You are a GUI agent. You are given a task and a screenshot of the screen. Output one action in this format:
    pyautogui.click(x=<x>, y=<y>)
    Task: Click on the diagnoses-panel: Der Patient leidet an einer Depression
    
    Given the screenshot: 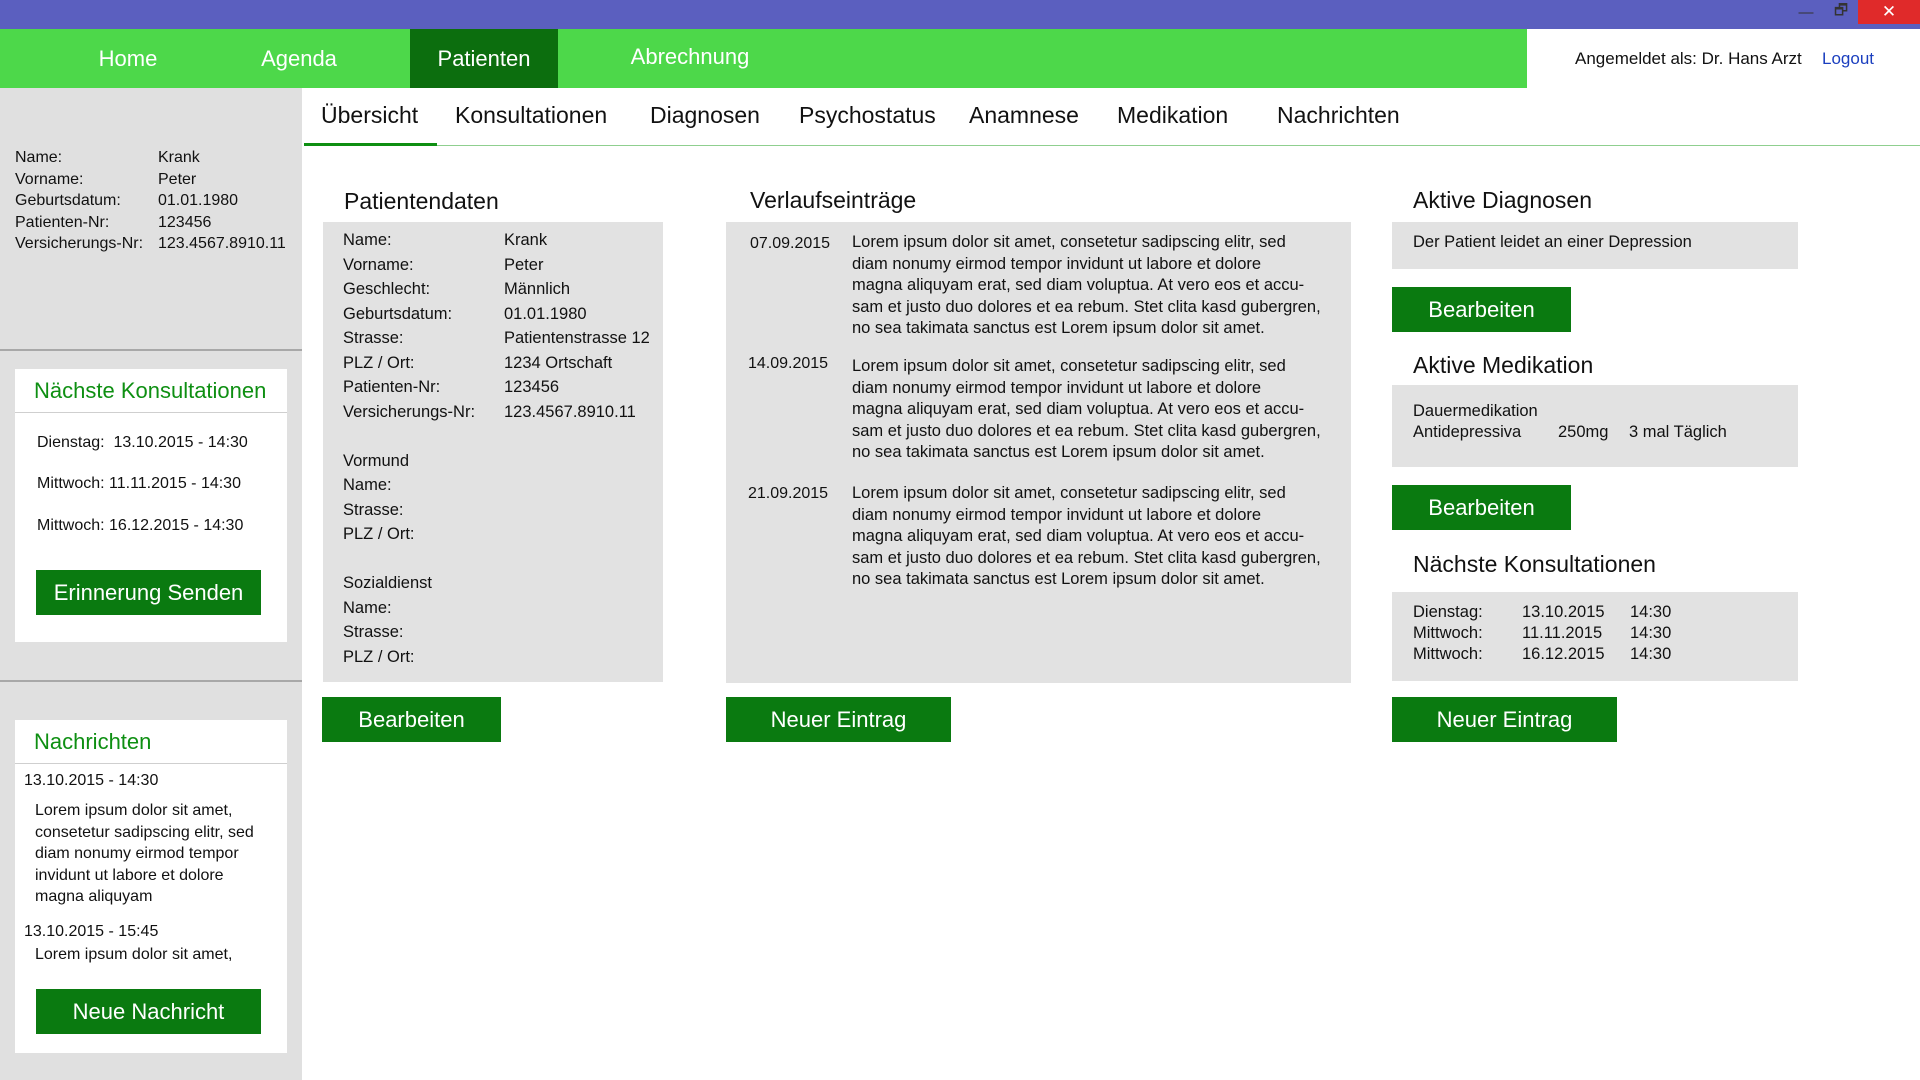 What is the action you would take?
    pyautogui.click(x=1595, y=245)
    